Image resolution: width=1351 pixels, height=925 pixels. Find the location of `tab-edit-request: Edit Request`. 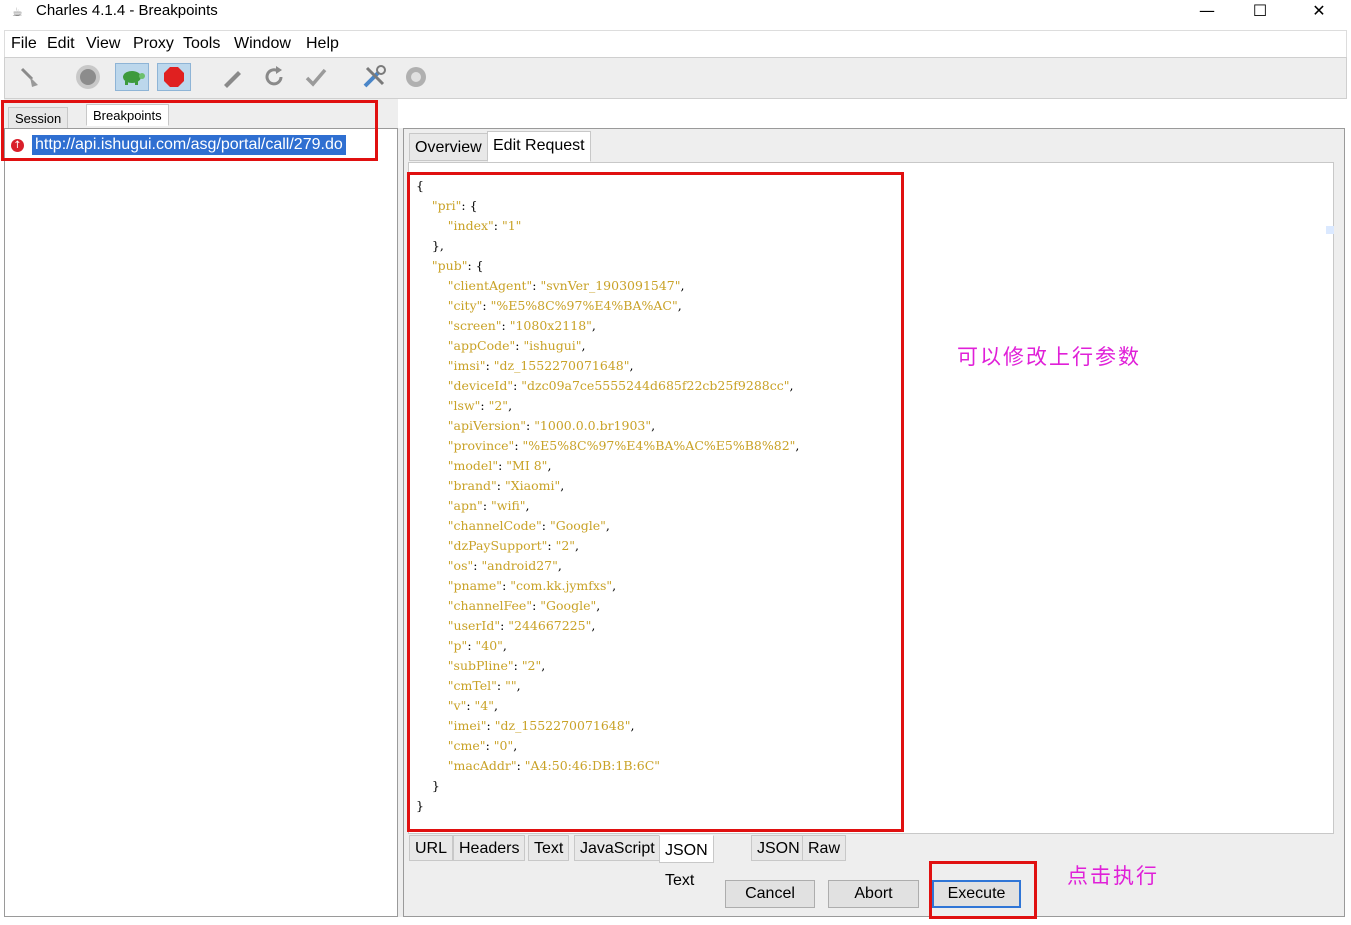

tab-edit-request: Edit Request is located at coordinates (539, 146).